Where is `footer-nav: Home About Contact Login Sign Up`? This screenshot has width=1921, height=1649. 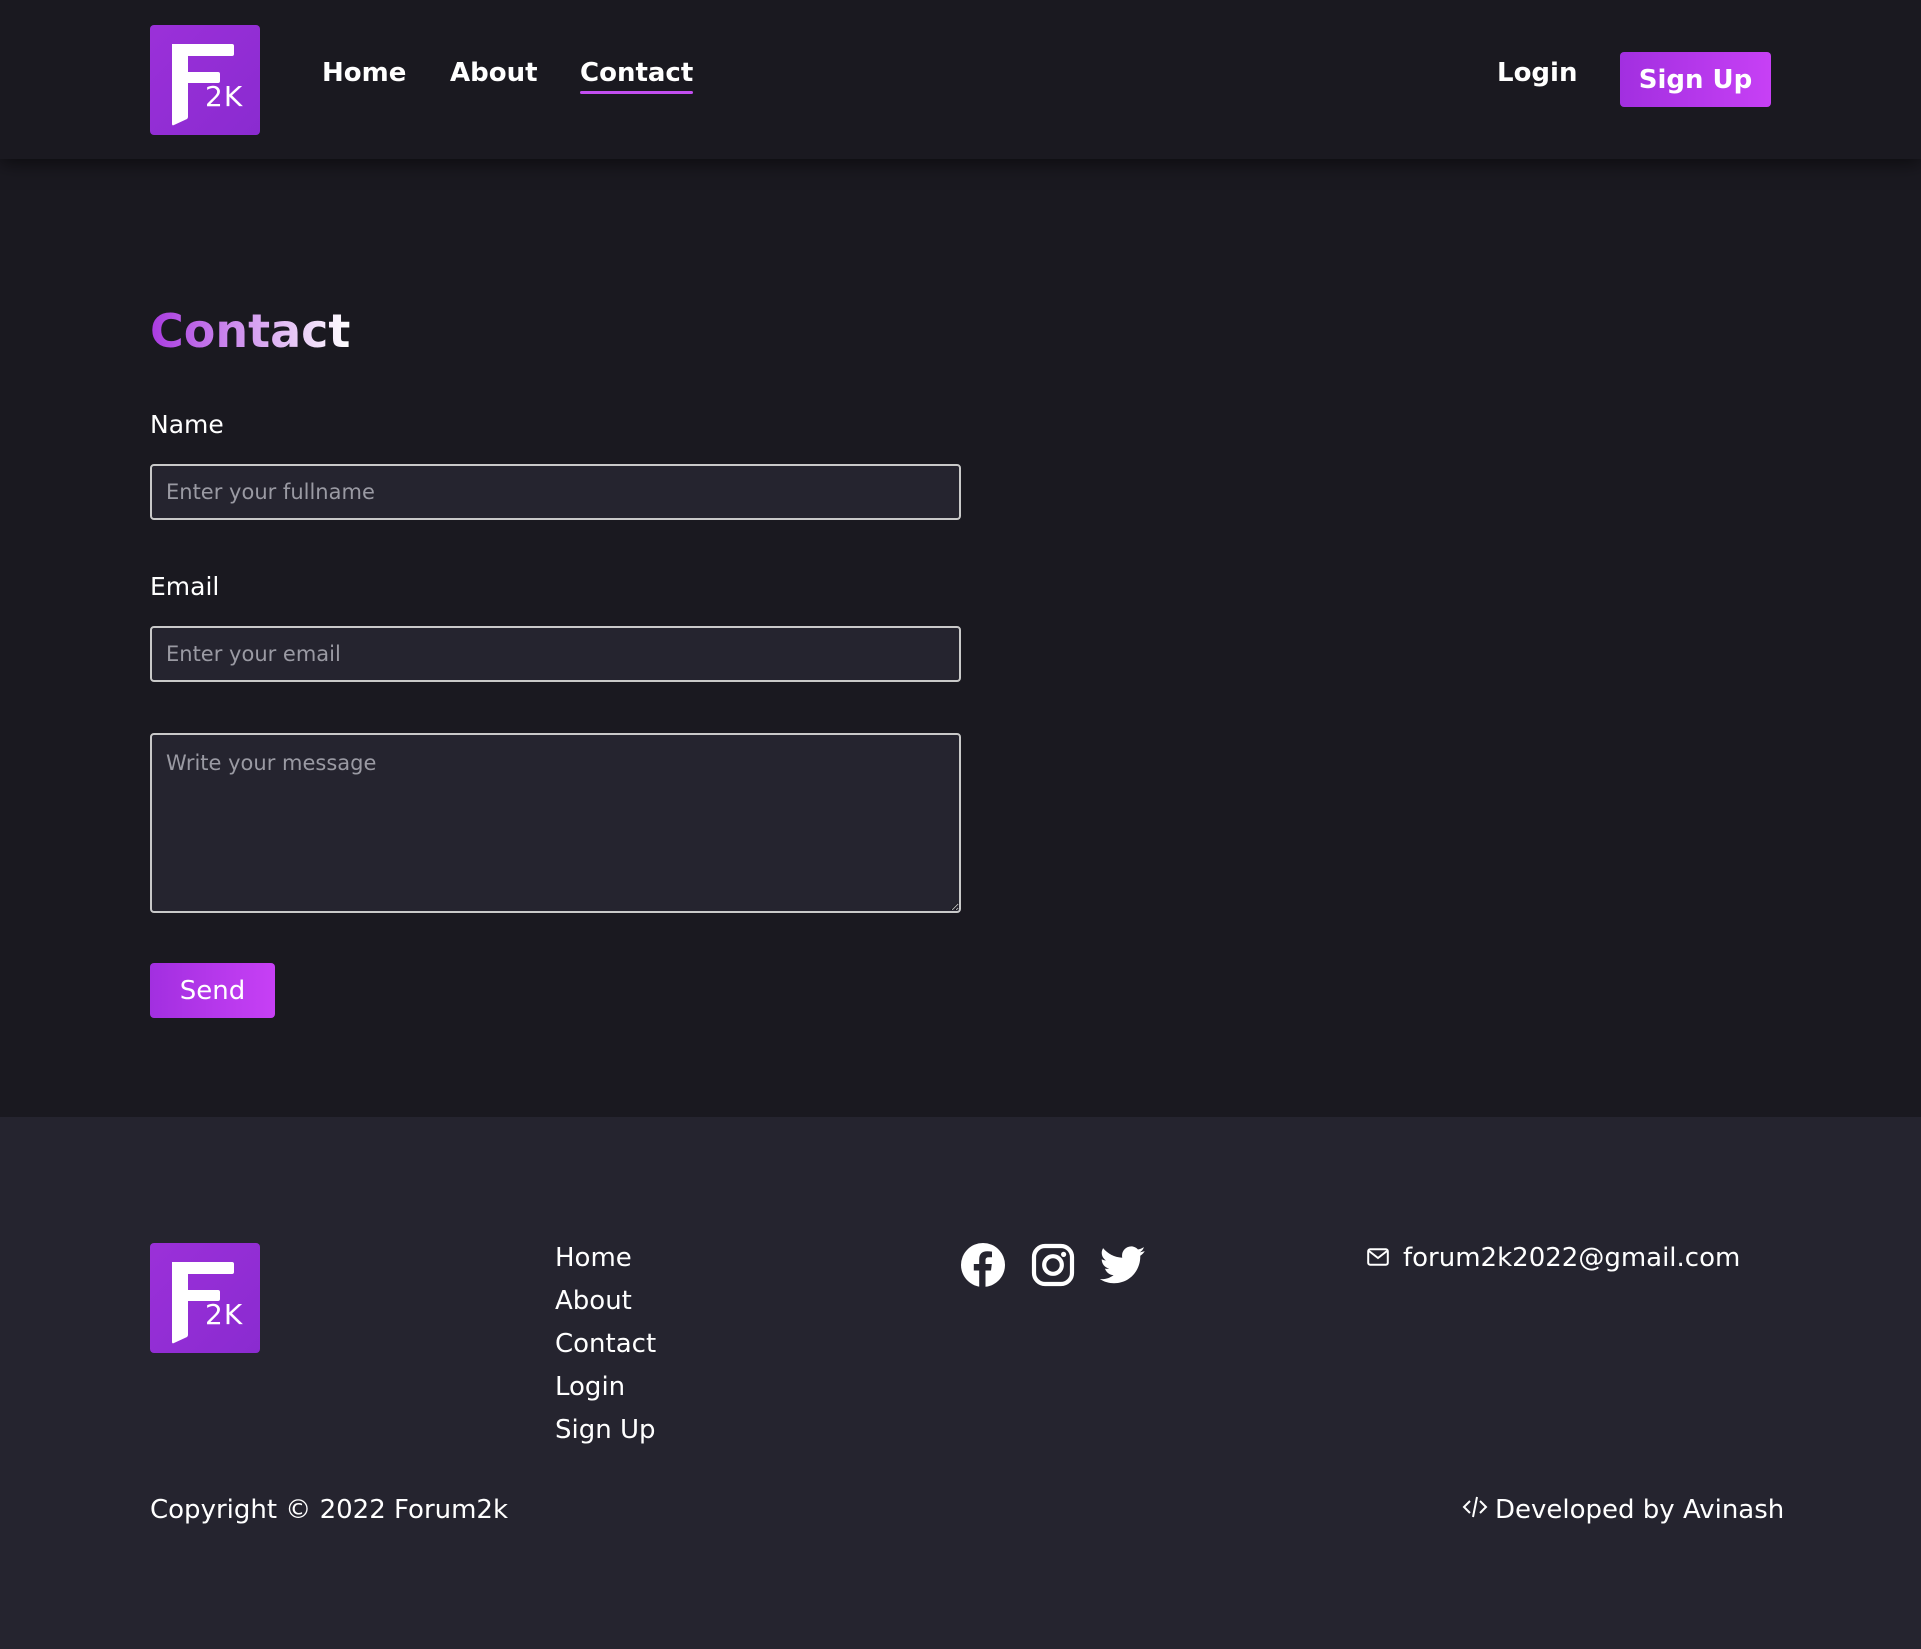 footer-nav: Home About Contact Login Sign Up is located at coordinates (605, 1352).